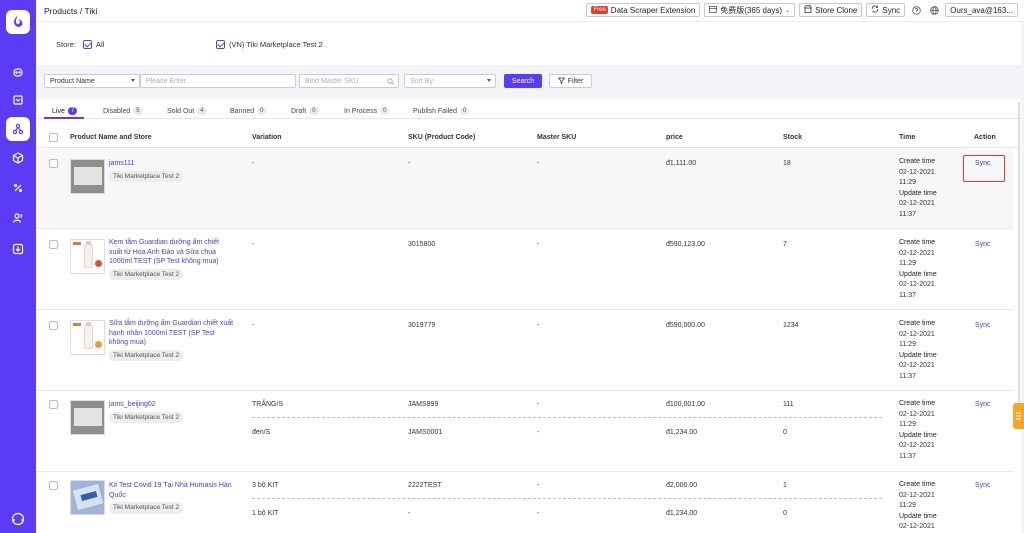 The image size is (1024, 533). I want to click on import-icon, so click(18, 249).